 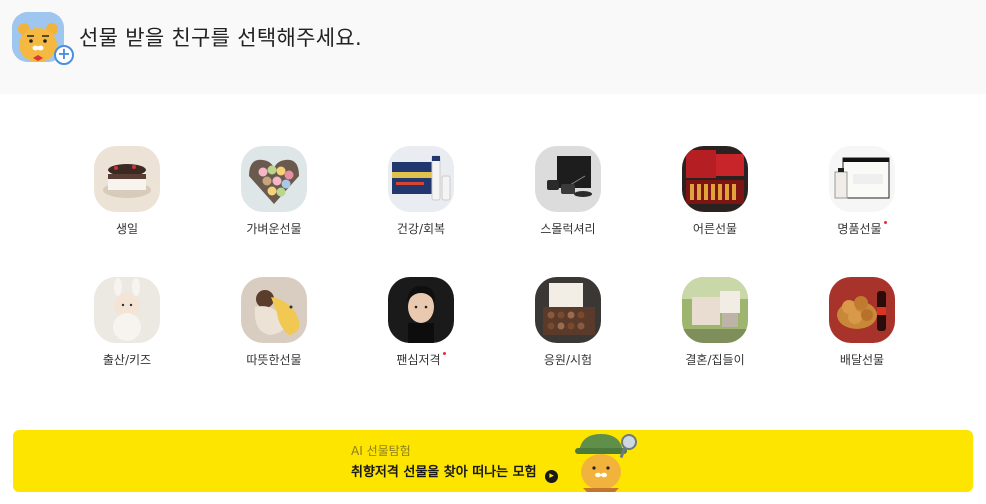 I want to click on health-supplement-thumbnail, so click(x=421, y=179).